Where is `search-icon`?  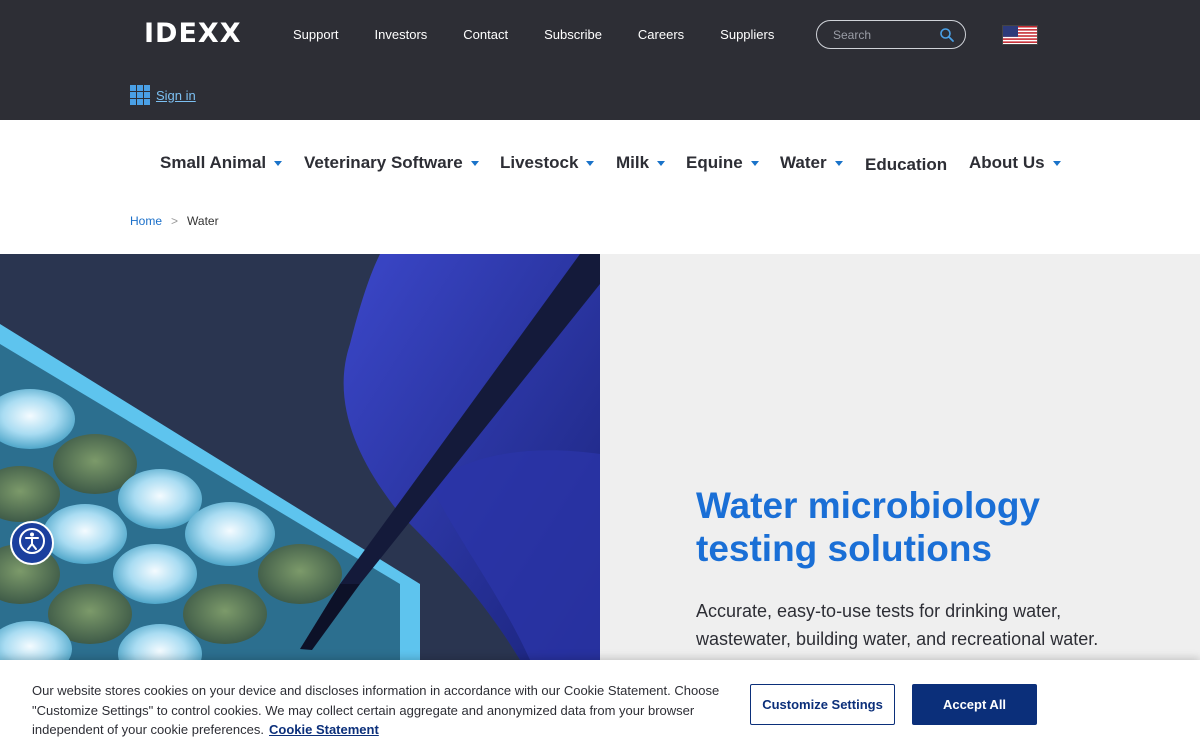 search-icon is located at coordinates (947, 35).